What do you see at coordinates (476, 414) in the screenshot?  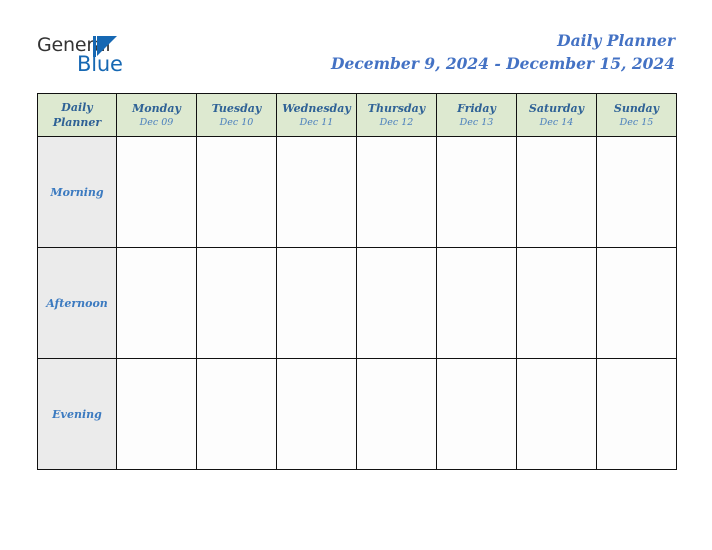 I see `cell-evening-friday` at bounding box center [476, 414].